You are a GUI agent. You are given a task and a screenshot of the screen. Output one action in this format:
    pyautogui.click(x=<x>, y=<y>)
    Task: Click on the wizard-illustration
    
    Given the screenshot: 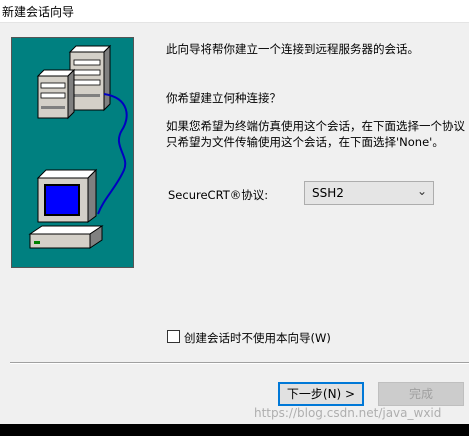 What is the action you would take?
    pyautogui.click(x=72, y=152)
    